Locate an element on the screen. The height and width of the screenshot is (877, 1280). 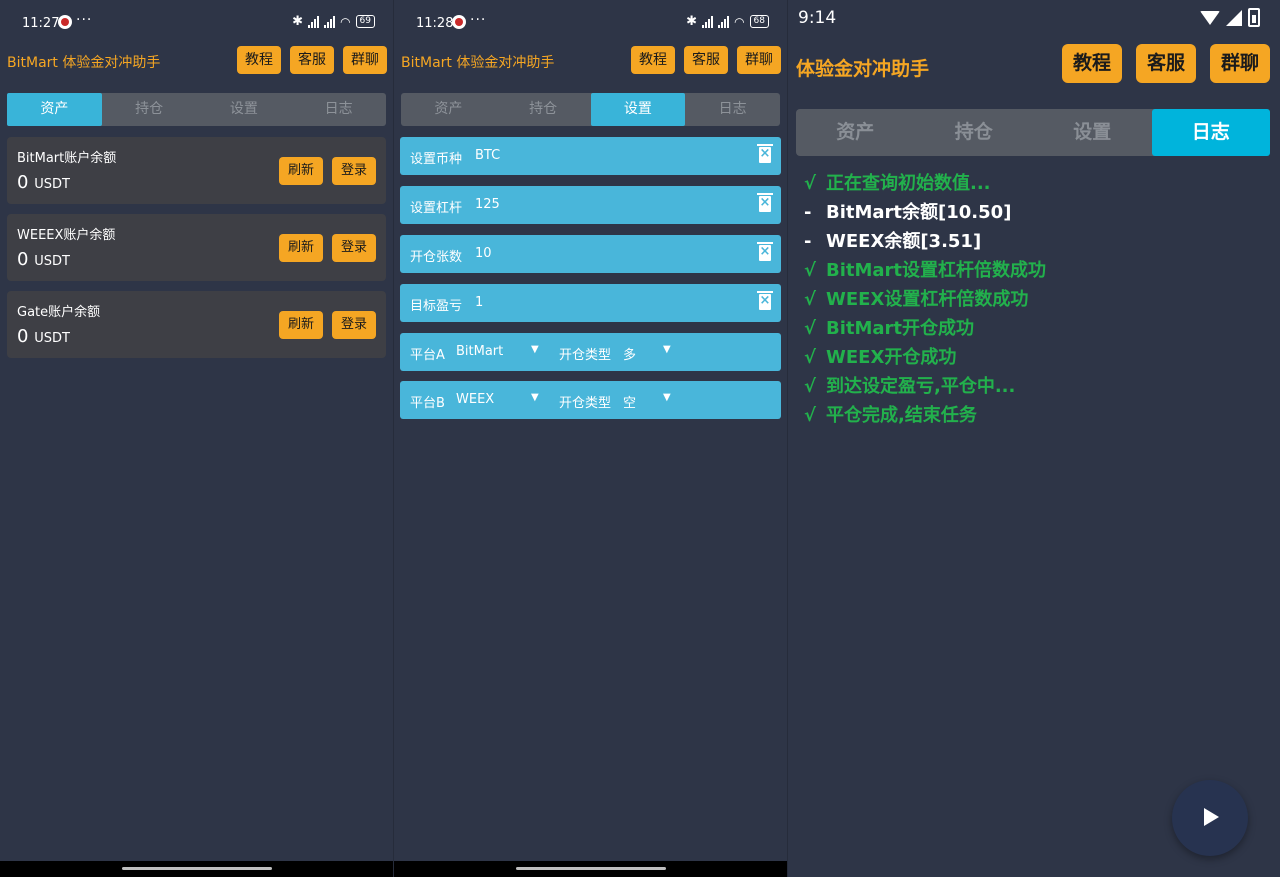
bluetooth-icon: ✱ is located at coordinates (298, 21).